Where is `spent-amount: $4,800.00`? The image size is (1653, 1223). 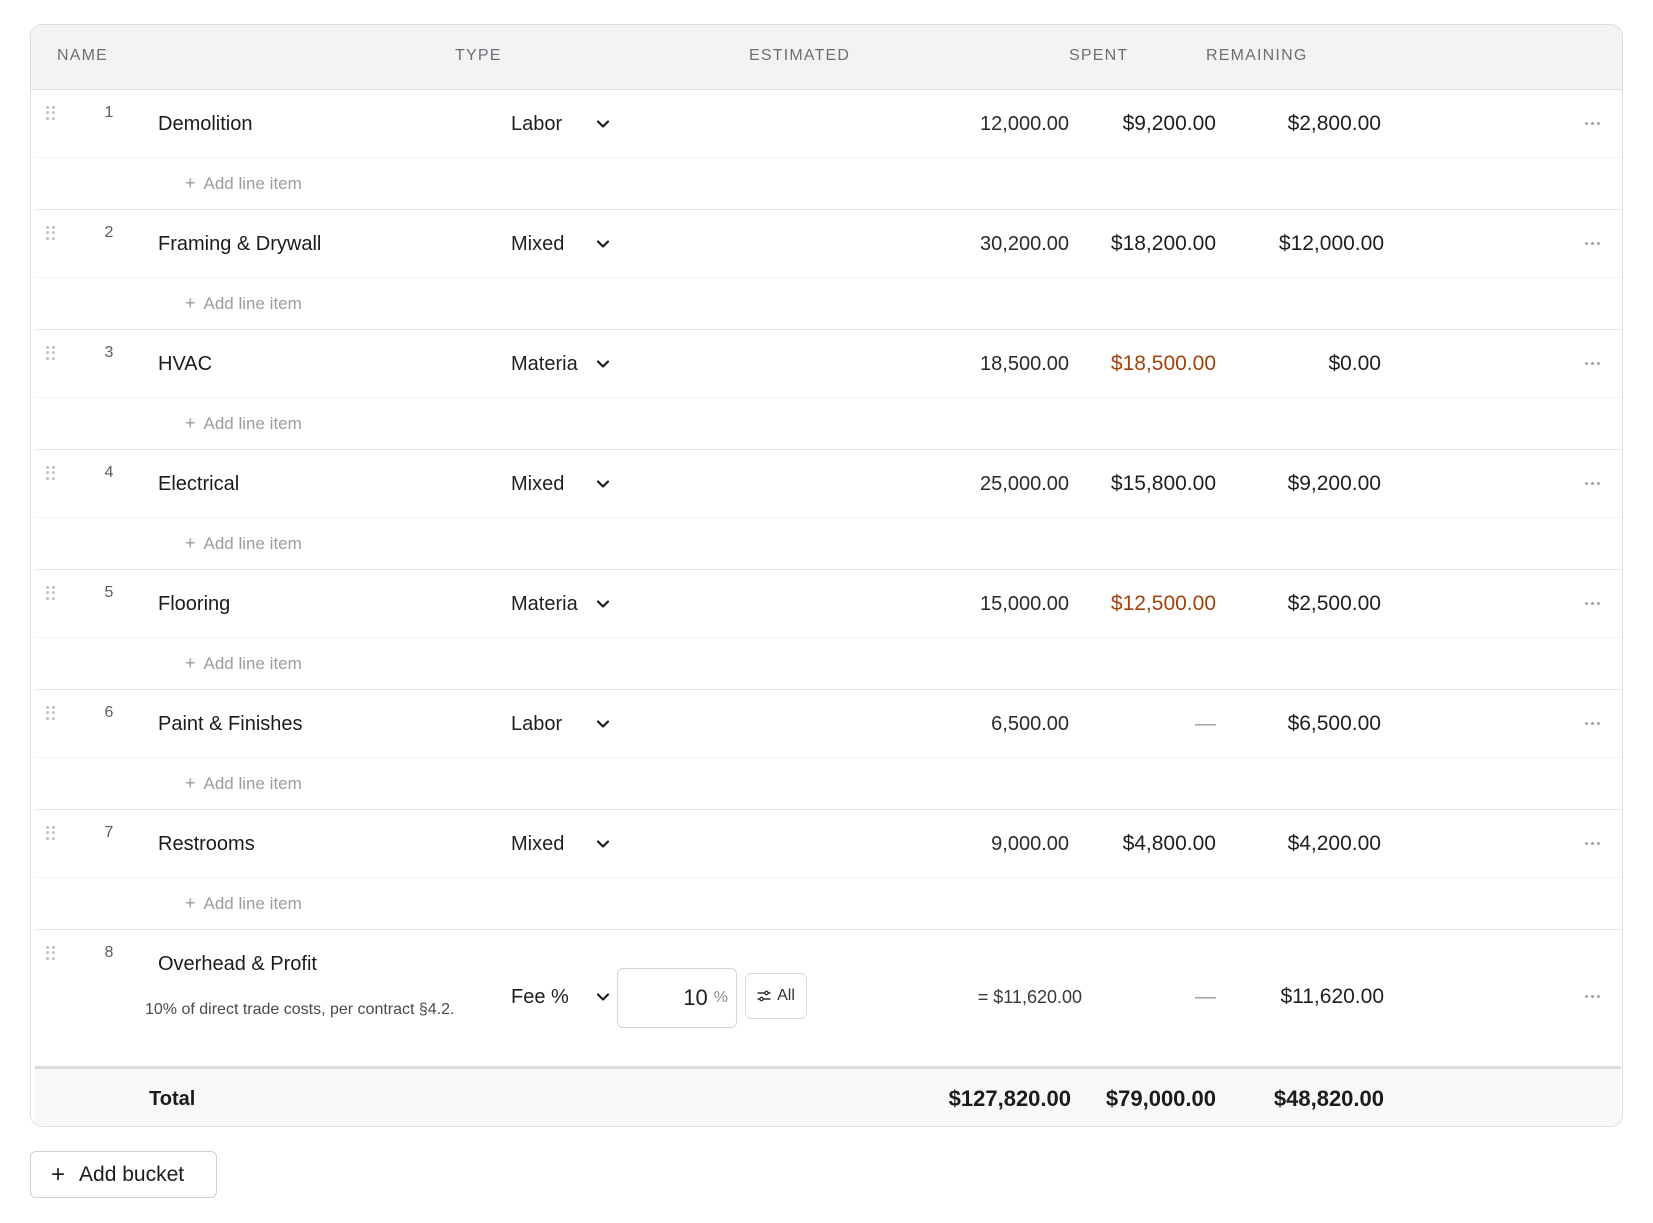
spent-amount: $4,800.00 is located at coordinates (1169, 843).